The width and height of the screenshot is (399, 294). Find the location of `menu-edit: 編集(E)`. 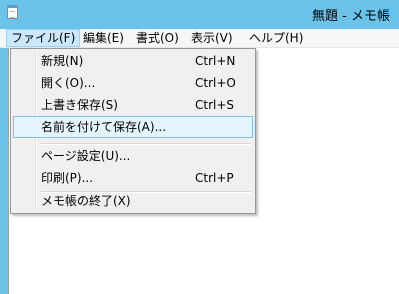

menu-edit: 編集(E) is located at coordinates (103, 38).